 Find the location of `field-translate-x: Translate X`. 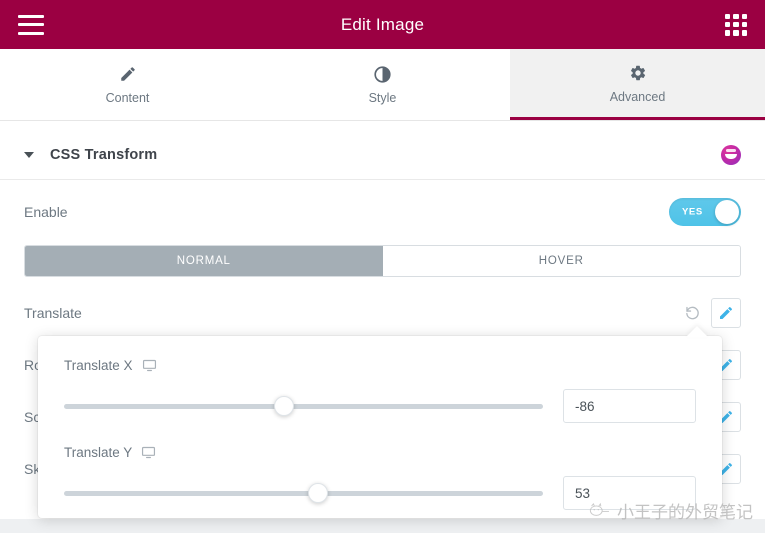

field-translate-x: Translate X is located at coordinates (380, 390).